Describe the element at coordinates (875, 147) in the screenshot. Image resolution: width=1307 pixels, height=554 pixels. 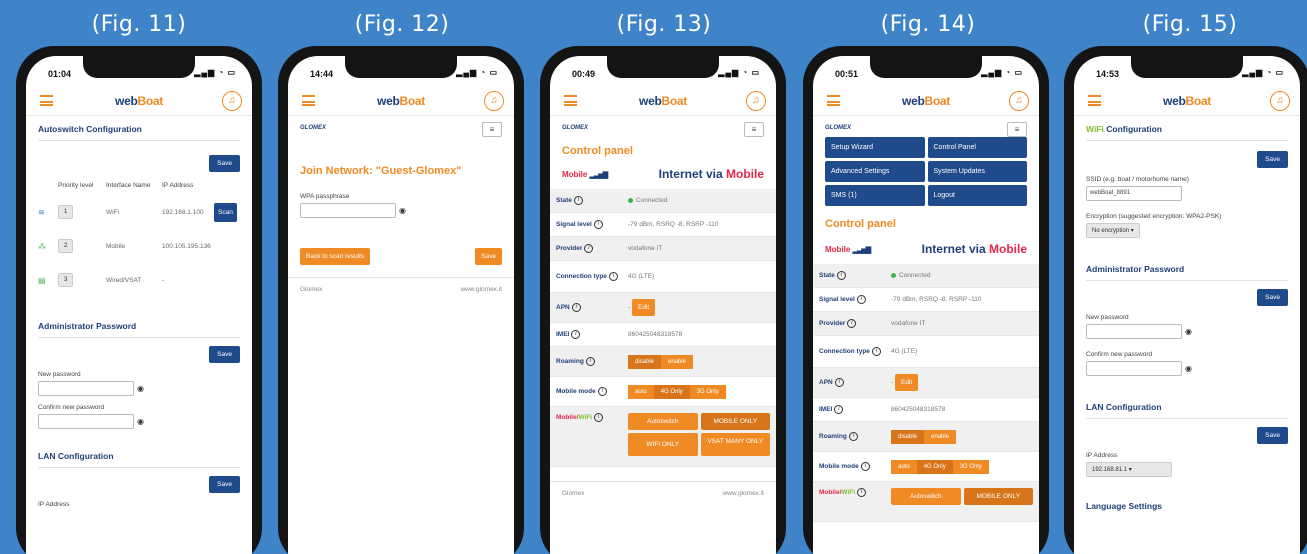
I see `nav-setup-wizard: Setup Wizard` at that location.